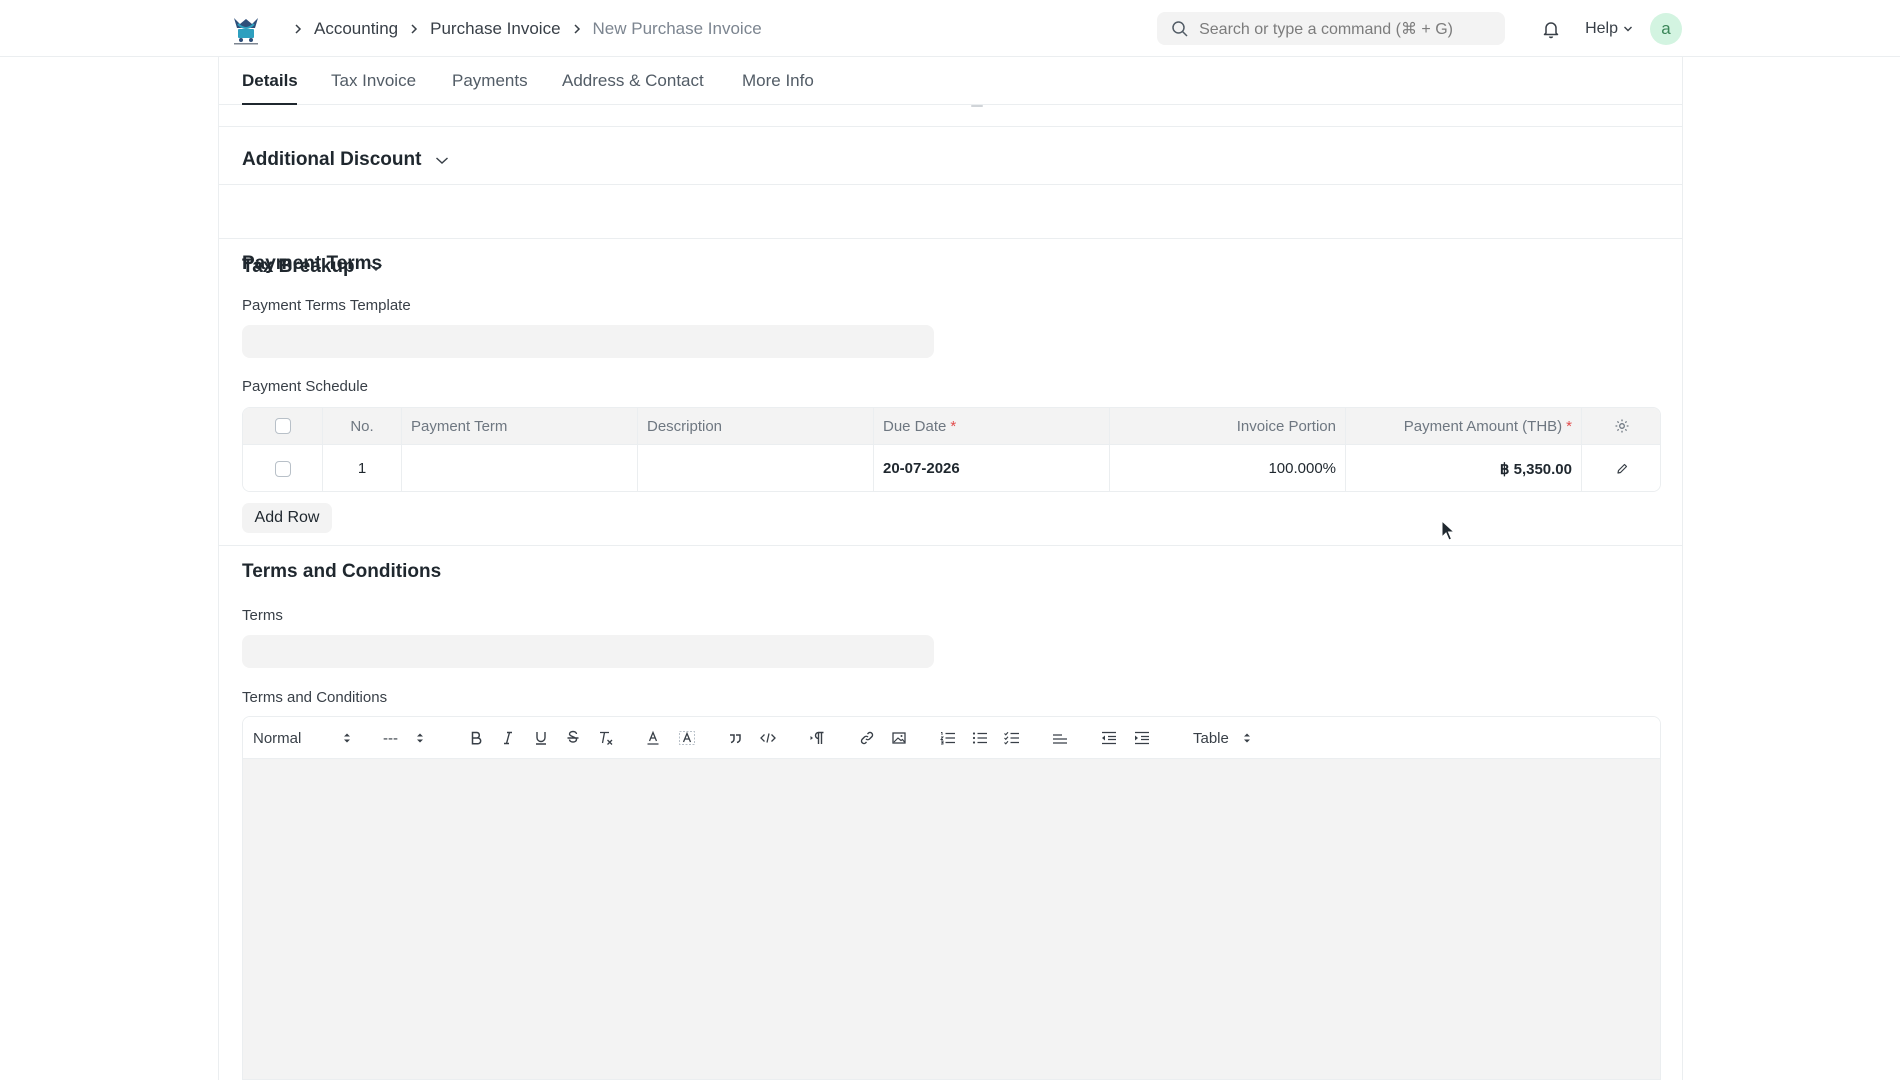 The image size is (1900, 1080). I want to click on cell-due-date: 20-07-2026, so click(992, 468).